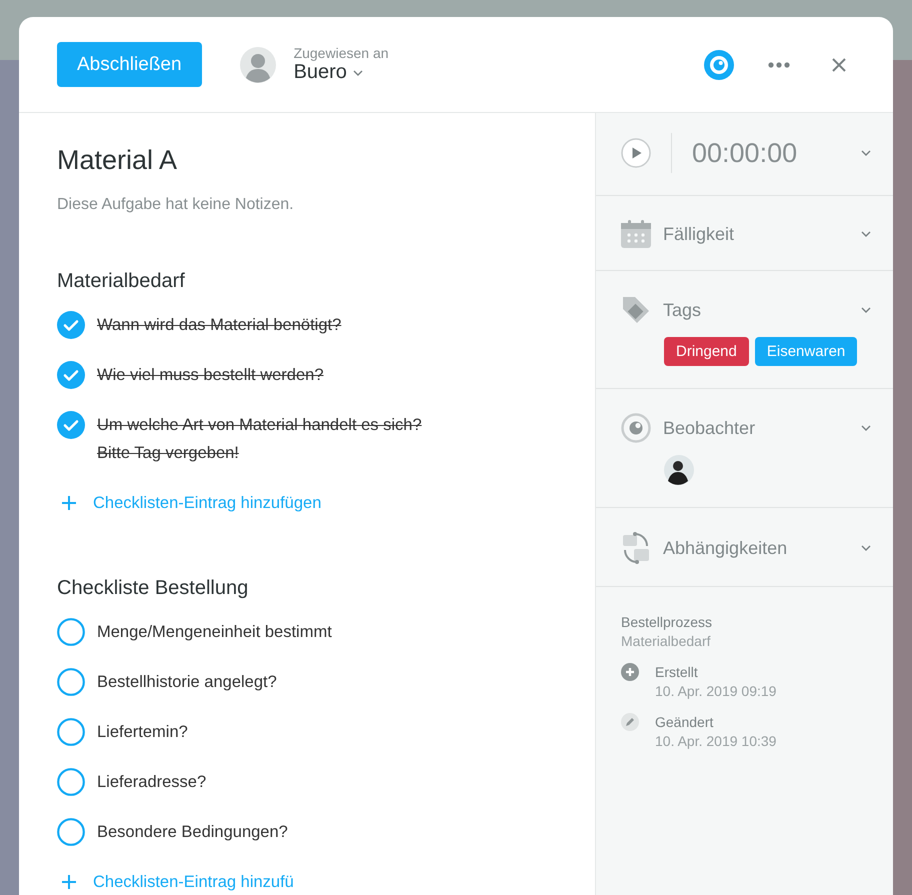  Describe the element at coordinates (189, 503) in the screenshot. I see `add-checklist-item-link: Checklisten-Eintrag hinzufügen` at that location.